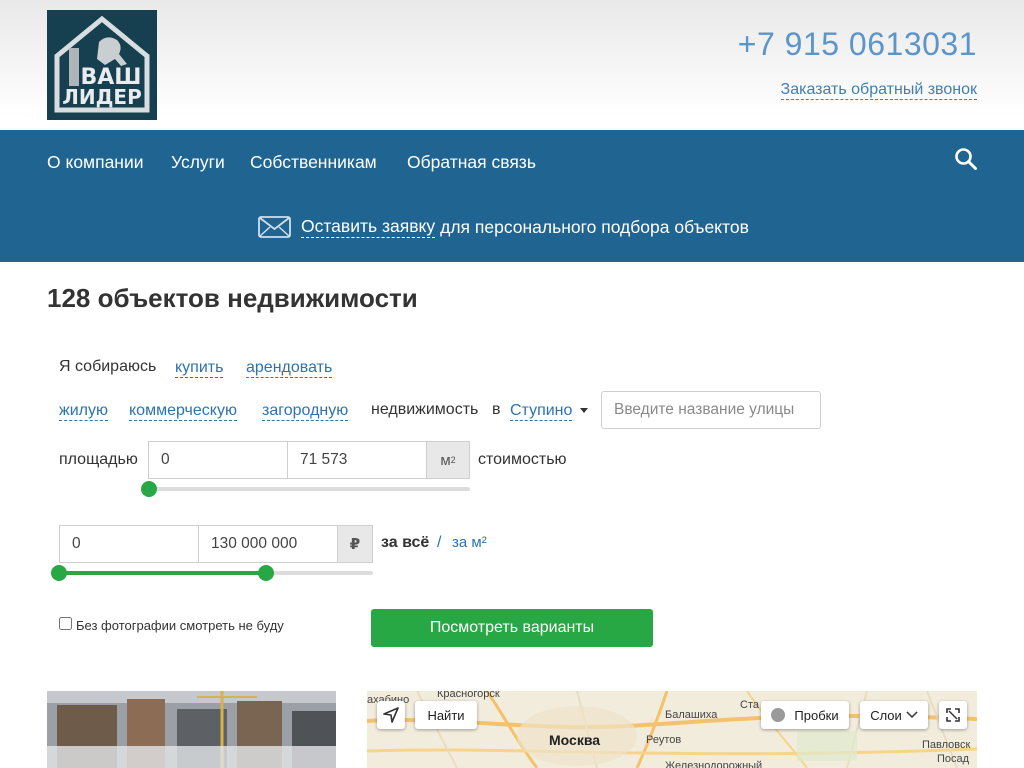 The width and height of the screenshot is (1024, 768). I want to click on nav-item-services: Услуги, so click(198, 162).